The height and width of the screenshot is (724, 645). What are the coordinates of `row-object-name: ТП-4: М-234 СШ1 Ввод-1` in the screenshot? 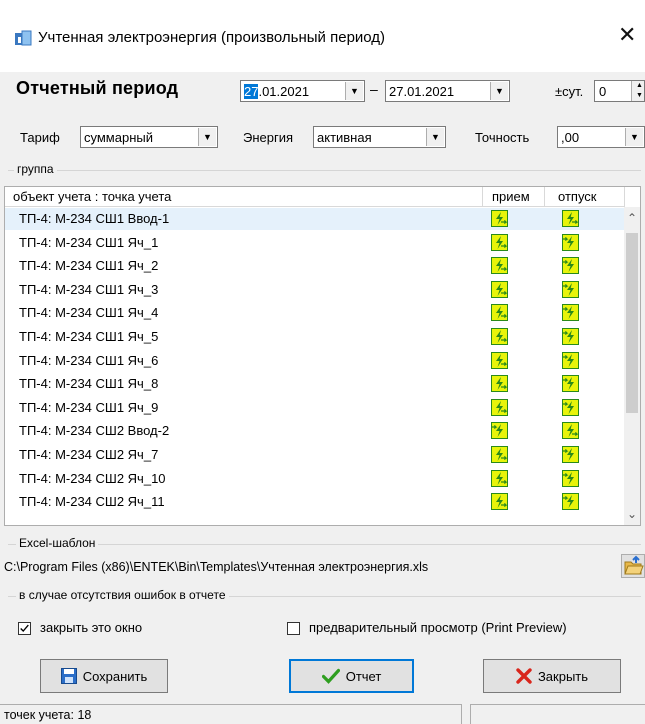 It's located at (94, 218).